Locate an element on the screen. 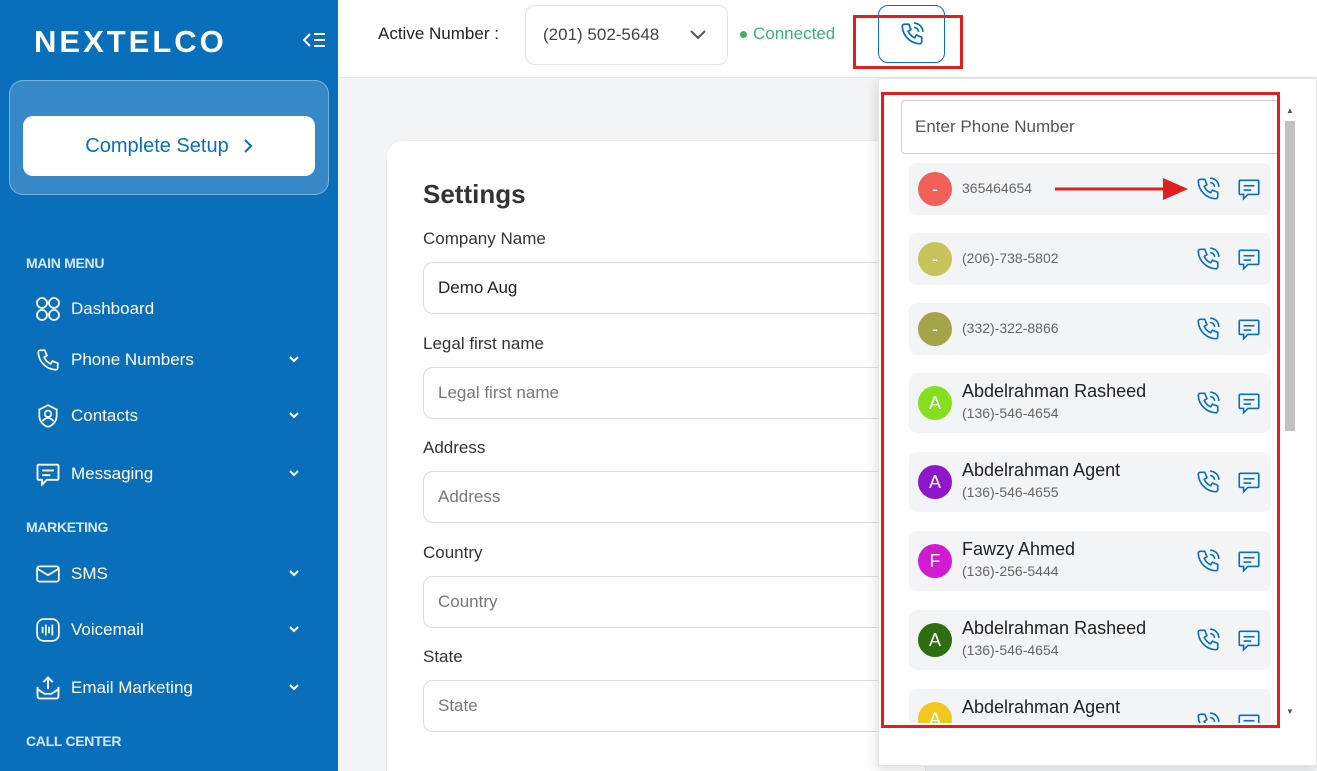  scrollbar-thumb is located at coordinates (1290, 276).